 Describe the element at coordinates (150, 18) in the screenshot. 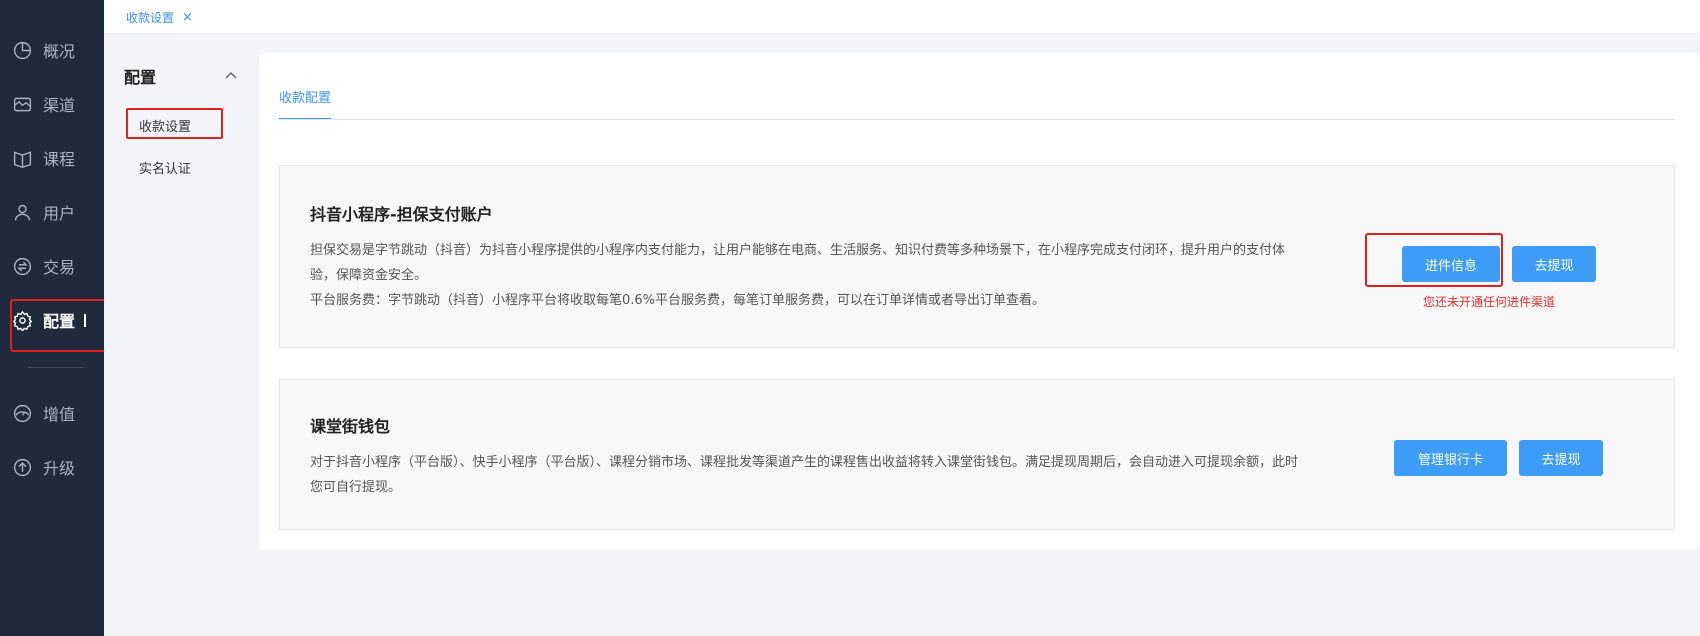

I see `page-tab-label: 收款设置` at that location.